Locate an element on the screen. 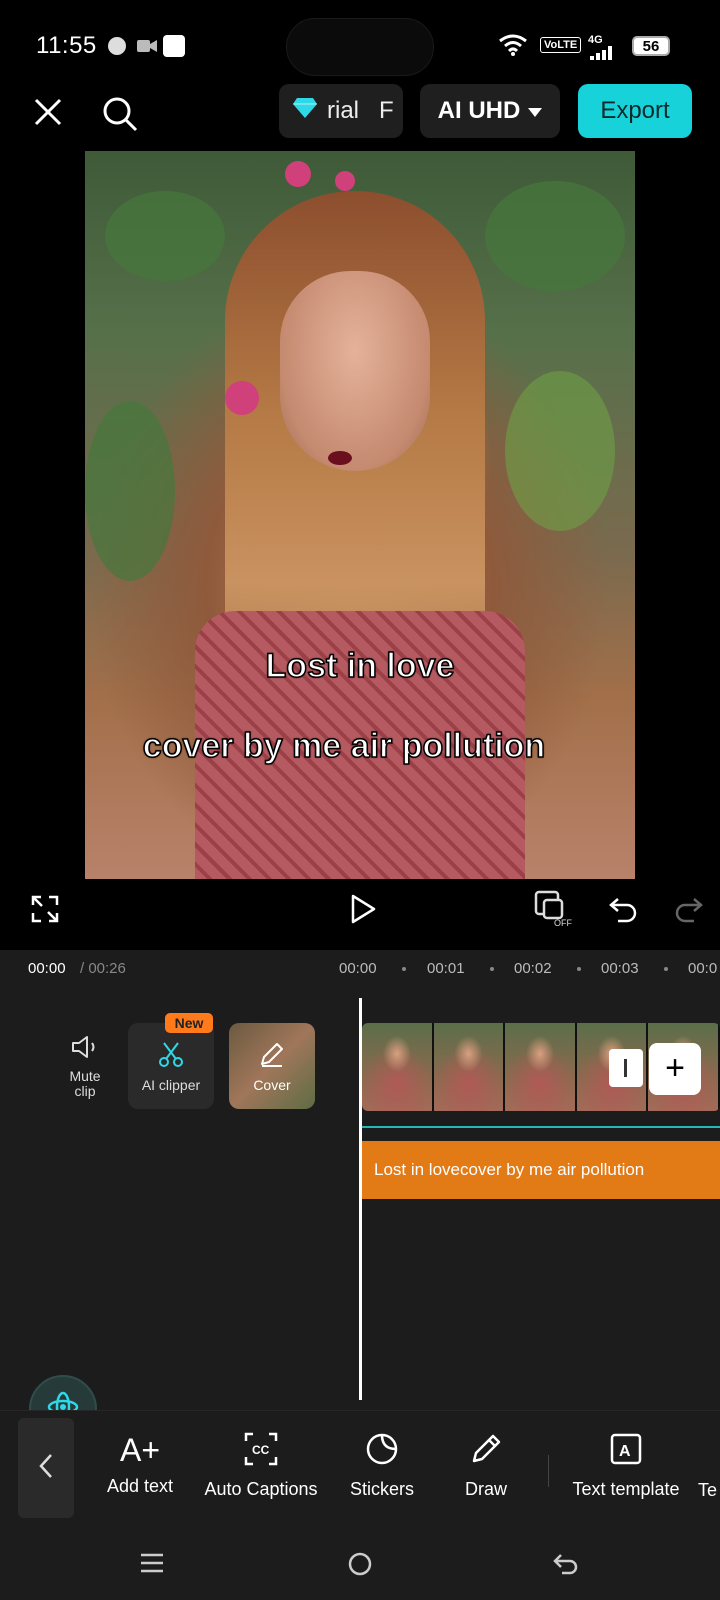 The image size is (720, 1600). edit-pencil-icon is located at coordinates (272, 1055).